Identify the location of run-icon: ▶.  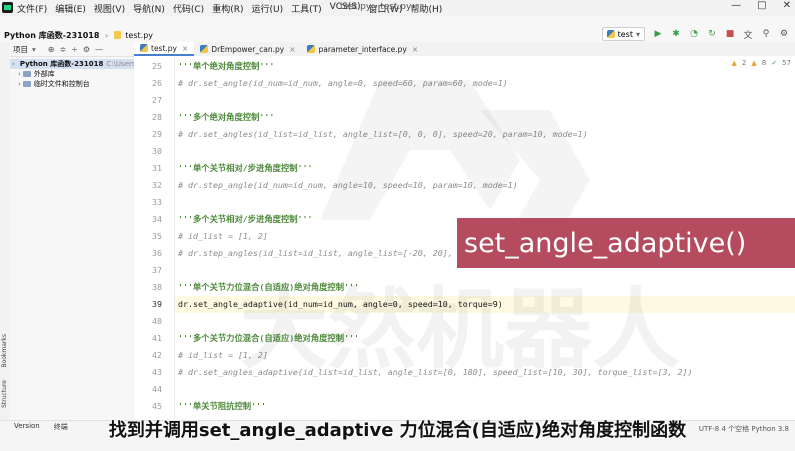
(658, 34).